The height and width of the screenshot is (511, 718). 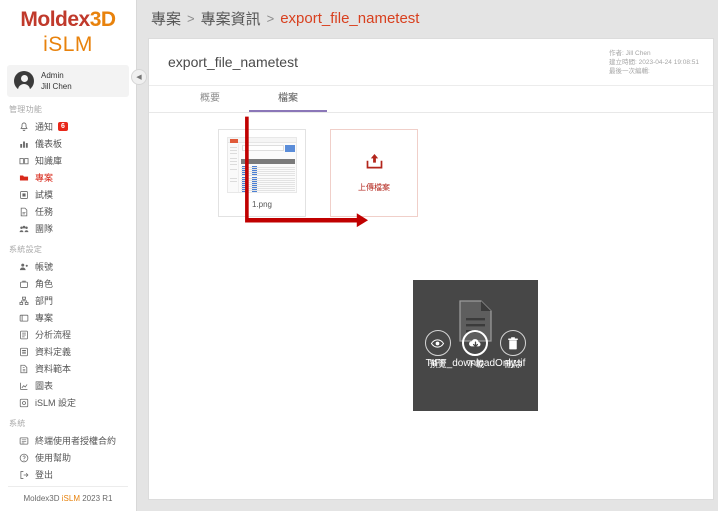 I want to click on sidebar-item-label: 角色, so click(x=44, y=284).